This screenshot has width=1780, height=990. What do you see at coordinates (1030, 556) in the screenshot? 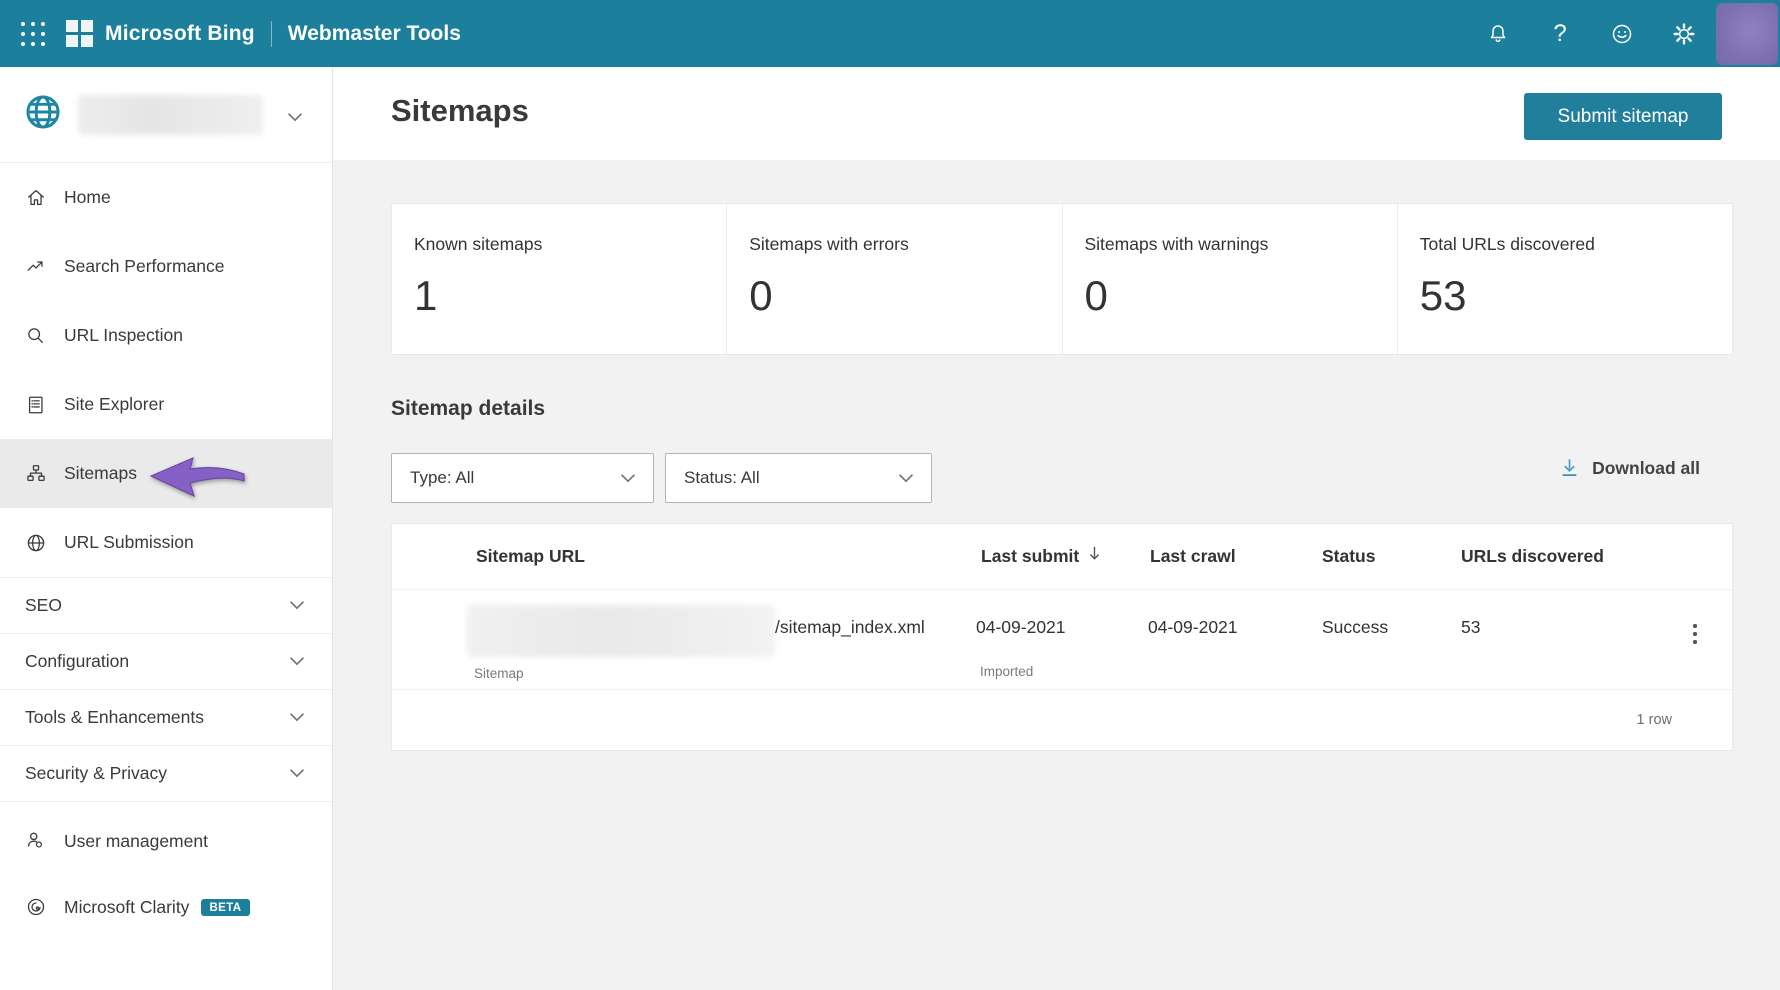
I see `column-label: Last submit` at bounding box center [1030, 556].